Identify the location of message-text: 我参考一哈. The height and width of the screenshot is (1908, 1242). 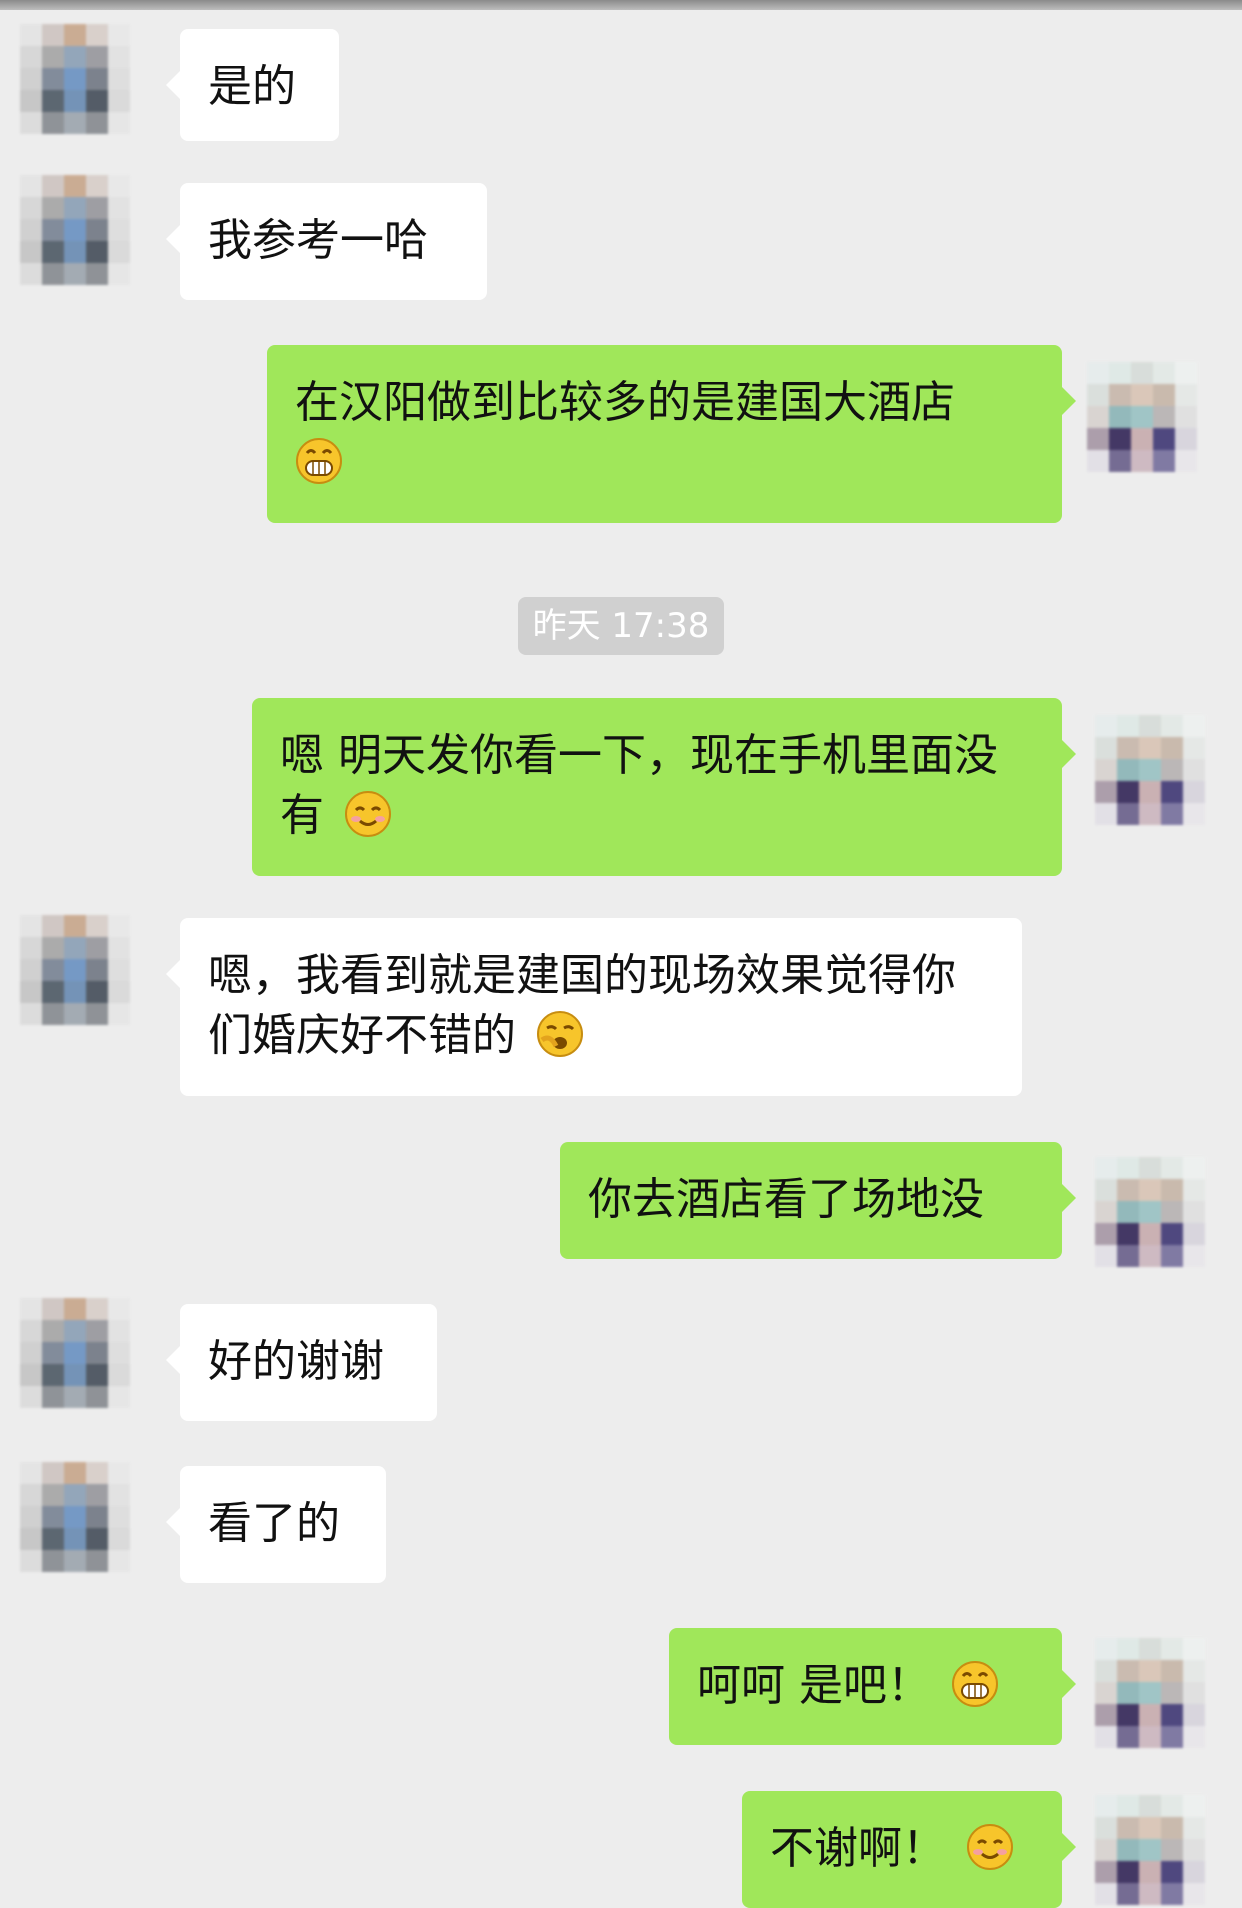
(318, 240).